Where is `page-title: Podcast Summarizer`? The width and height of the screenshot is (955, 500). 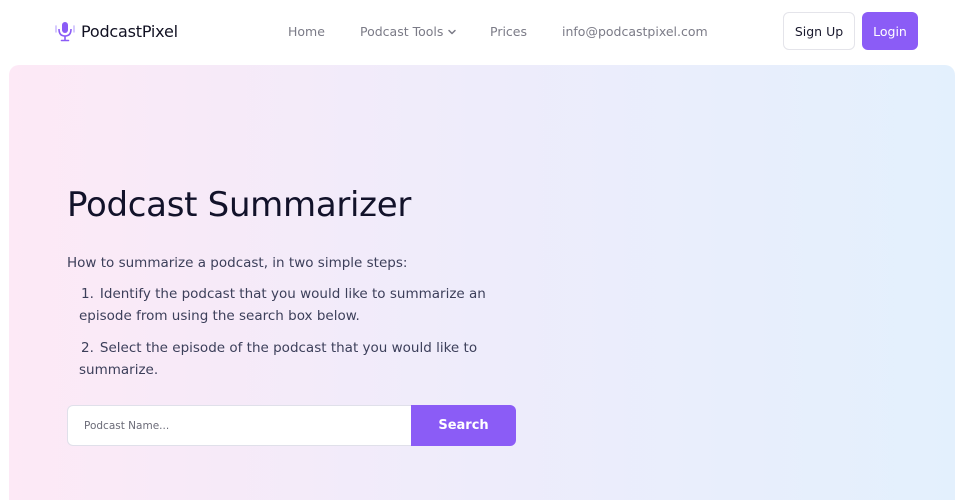
page-title: Podcast Summarizer is located at coordinates (239, 205).